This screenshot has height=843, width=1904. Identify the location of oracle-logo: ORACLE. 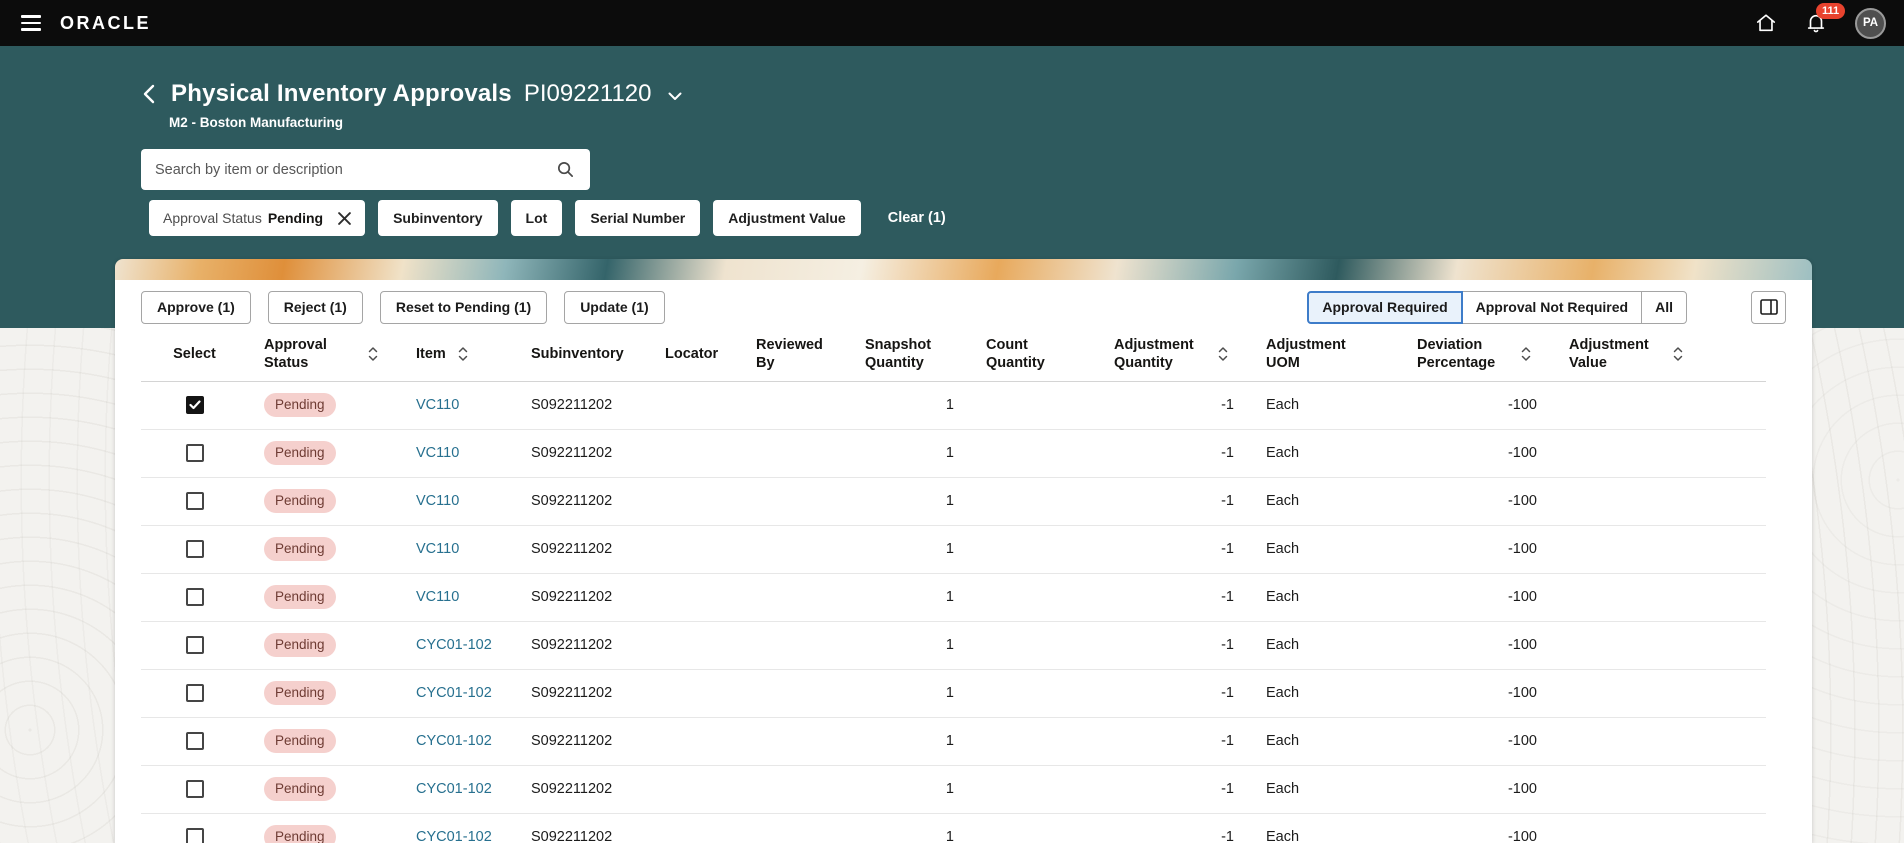
(105, 22).